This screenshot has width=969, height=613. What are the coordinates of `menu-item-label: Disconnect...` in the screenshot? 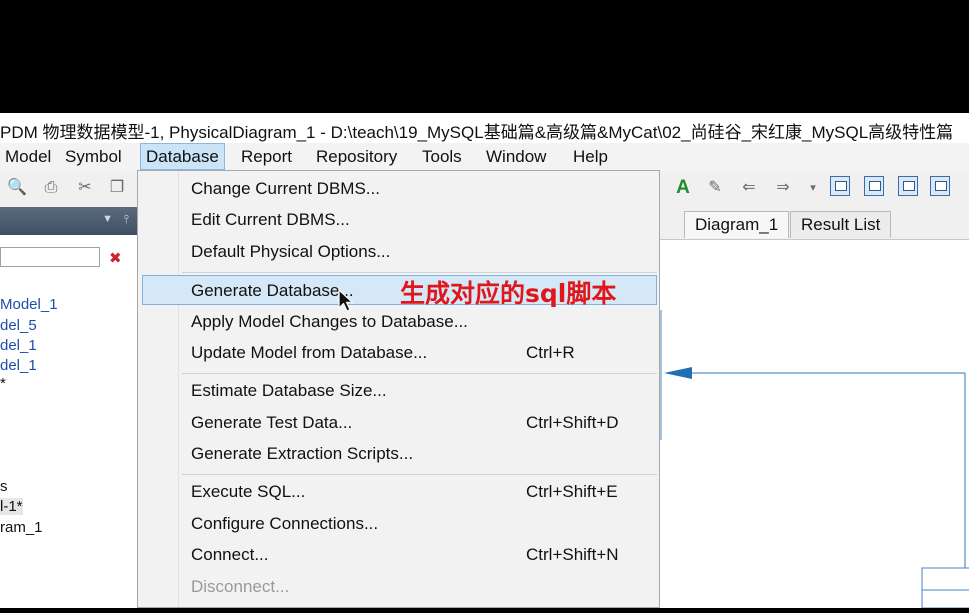 It's located at (240, 586).